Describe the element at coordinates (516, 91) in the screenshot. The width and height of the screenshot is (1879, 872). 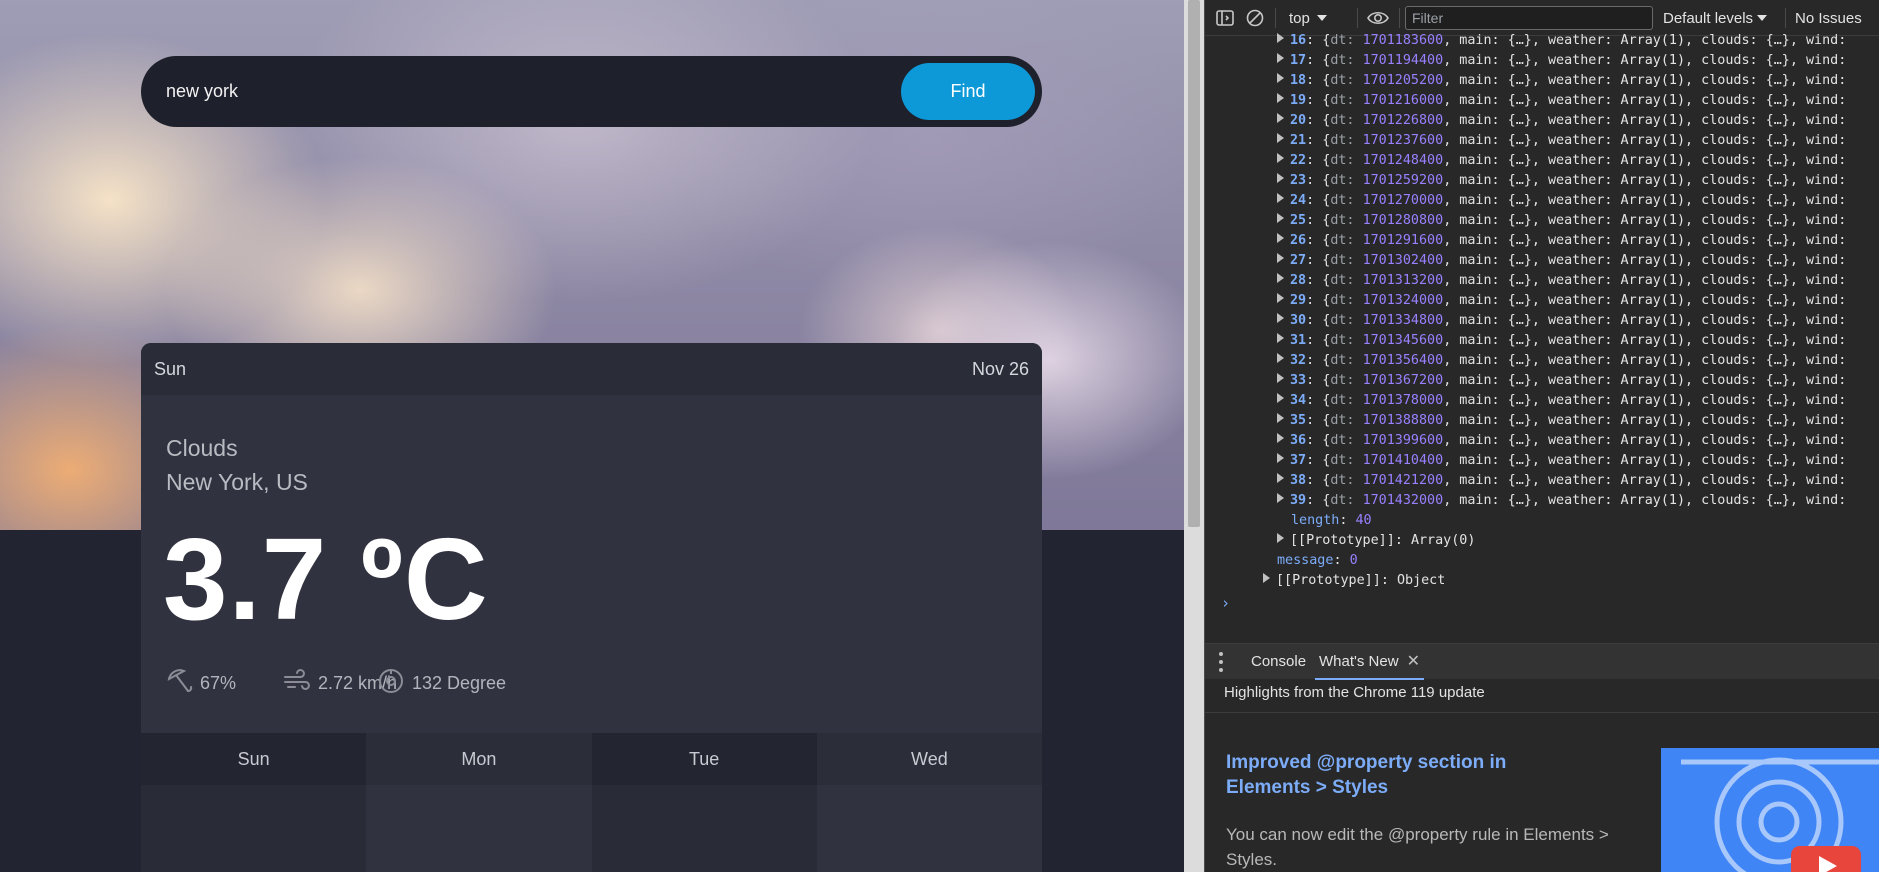
I see `search-input` at that location.